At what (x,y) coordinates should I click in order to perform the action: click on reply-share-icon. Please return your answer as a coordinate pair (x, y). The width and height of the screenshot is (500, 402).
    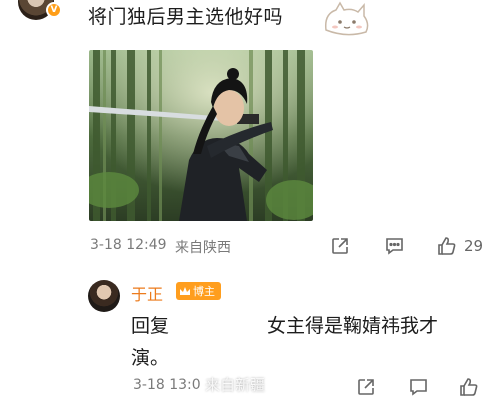
    Looking at the image, I should click on (366, 387).